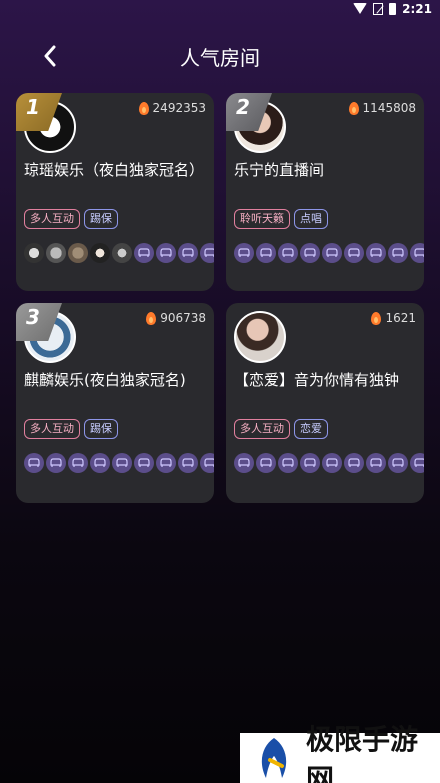 This screenshot has height=783, width=440. Describe the element at coordinates (362, 753) in the screenshot. I see `watermark-text: 极限手游网` at that location.